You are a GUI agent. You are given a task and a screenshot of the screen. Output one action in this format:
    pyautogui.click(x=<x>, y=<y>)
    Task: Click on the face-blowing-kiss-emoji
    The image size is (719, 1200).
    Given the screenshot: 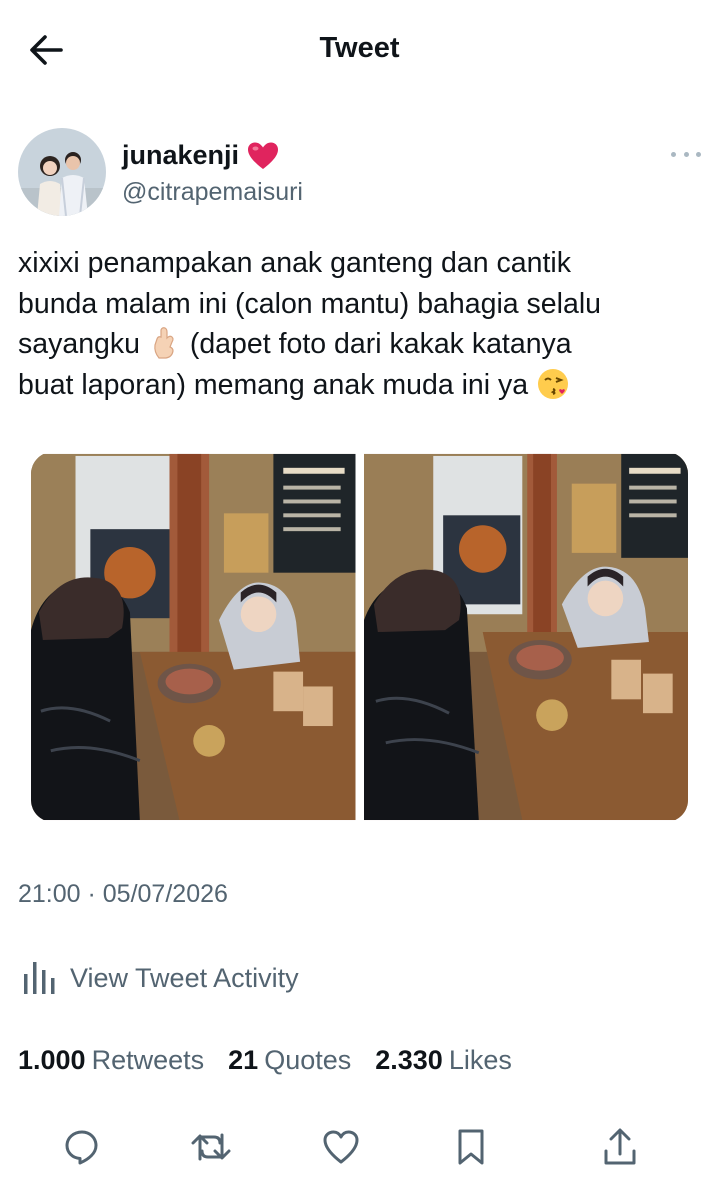 What is the action you would take?
    pyautogui.click(x=553, y=383)
    